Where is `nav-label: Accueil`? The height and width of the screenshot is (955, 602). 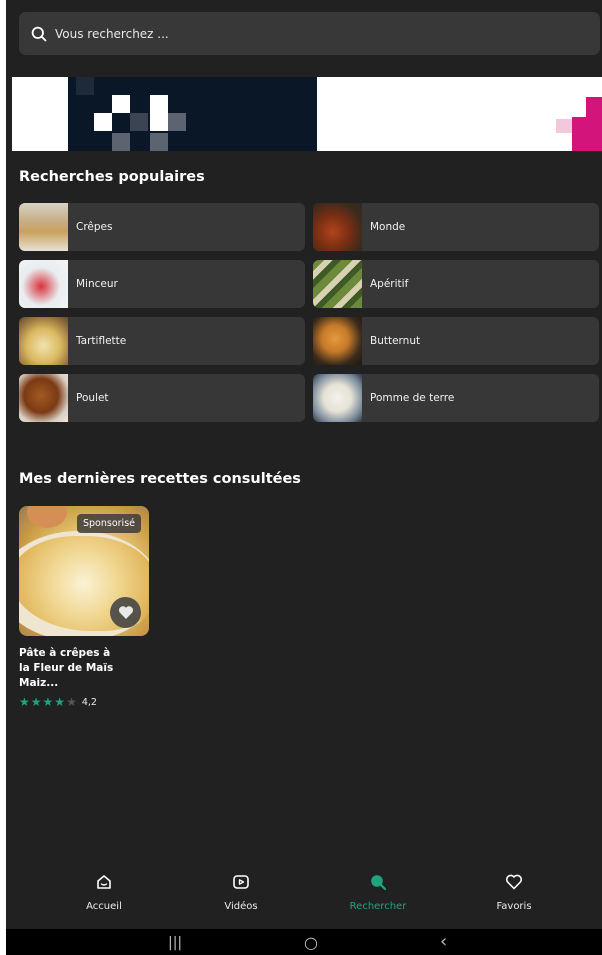 nav-label: Accueil is located at coordinates (104, 906).